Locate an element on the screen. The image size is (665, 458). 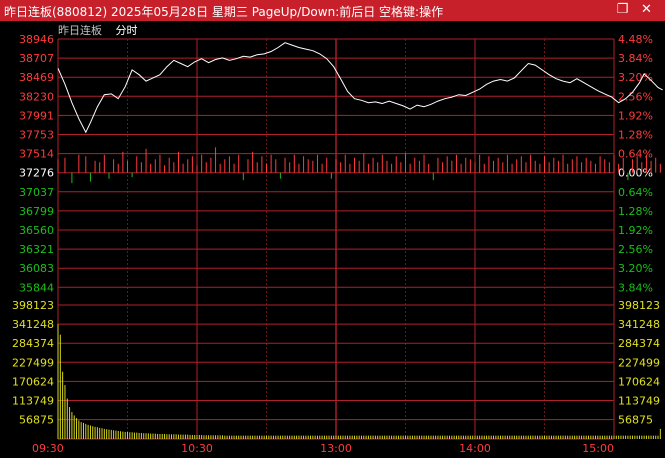
volume-tick-label-right: 170624 is located at coordinates (639, 381).